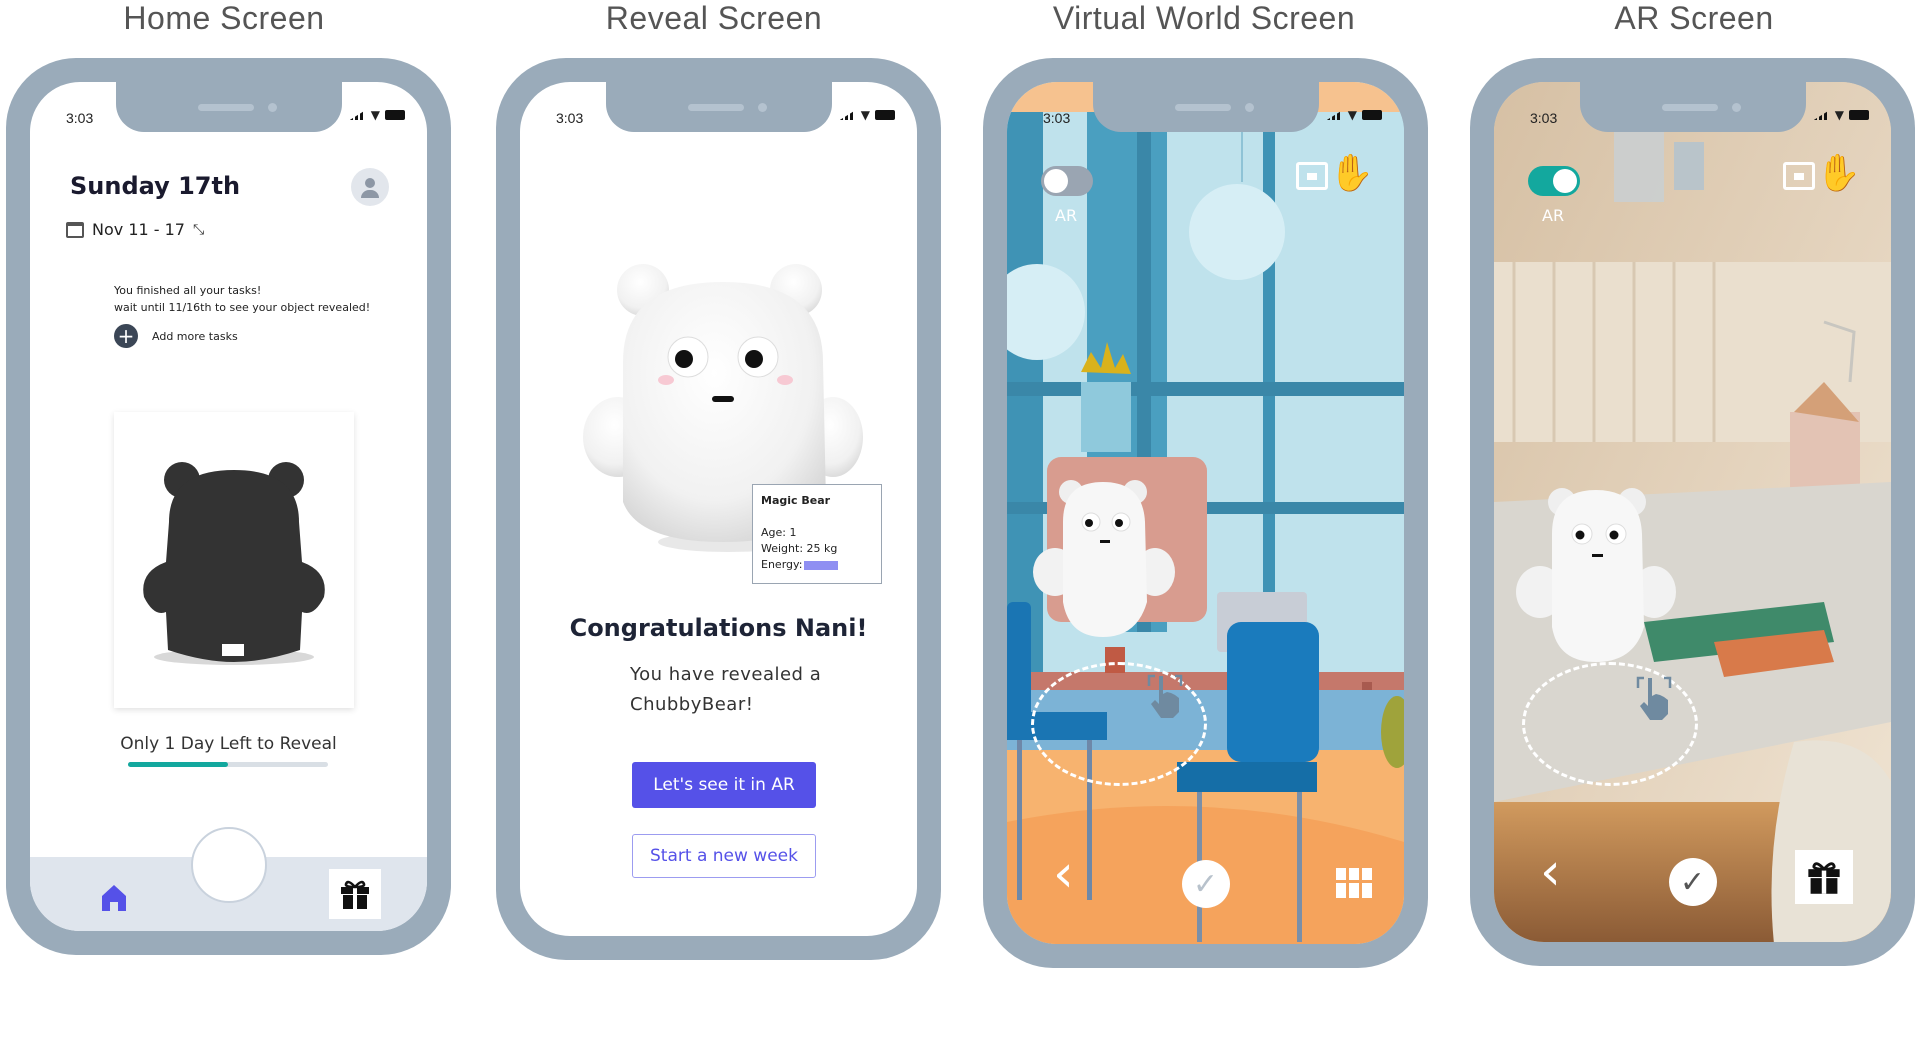 The height and width of the screenshot is (1046, 1920). I want to click on card-age: Age: 1, so click(779, 532).